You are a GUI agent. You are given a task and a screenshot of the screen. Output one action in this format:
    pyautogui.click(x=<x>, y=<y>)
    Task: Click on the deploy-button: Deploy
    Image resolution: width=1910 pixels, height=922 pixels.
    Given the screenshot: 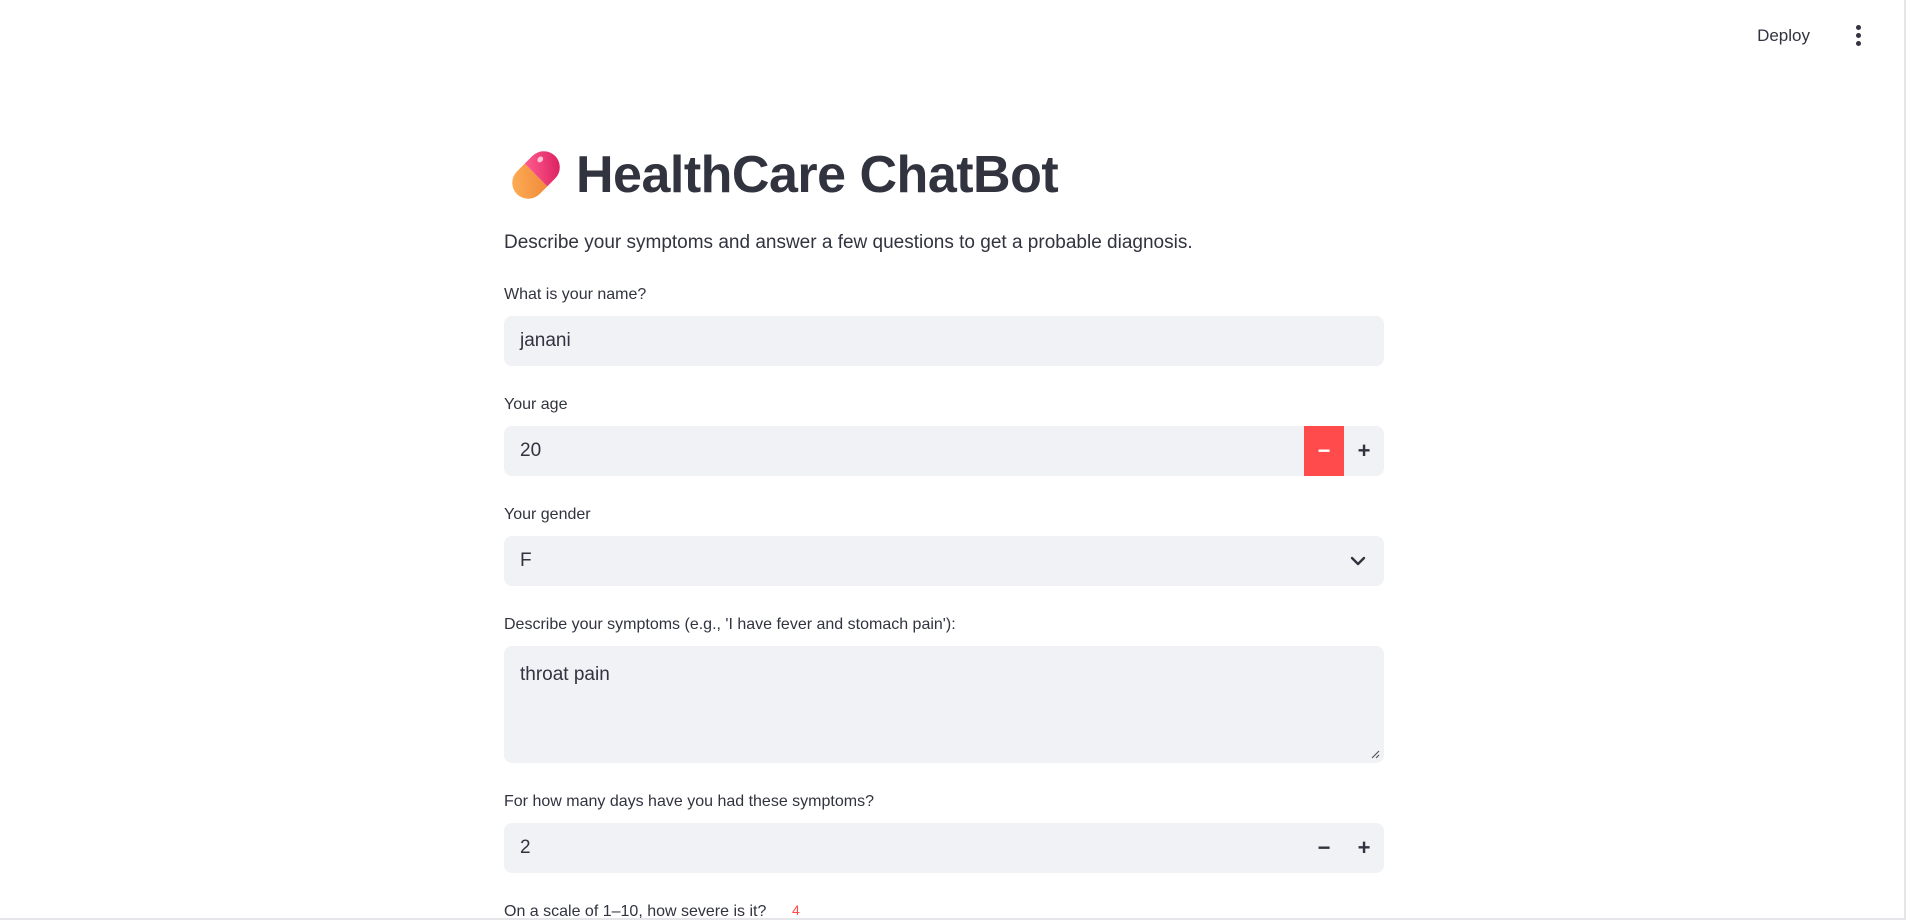 What is the action you would take?
    pyautogui.click(x=1783, y=36)
    